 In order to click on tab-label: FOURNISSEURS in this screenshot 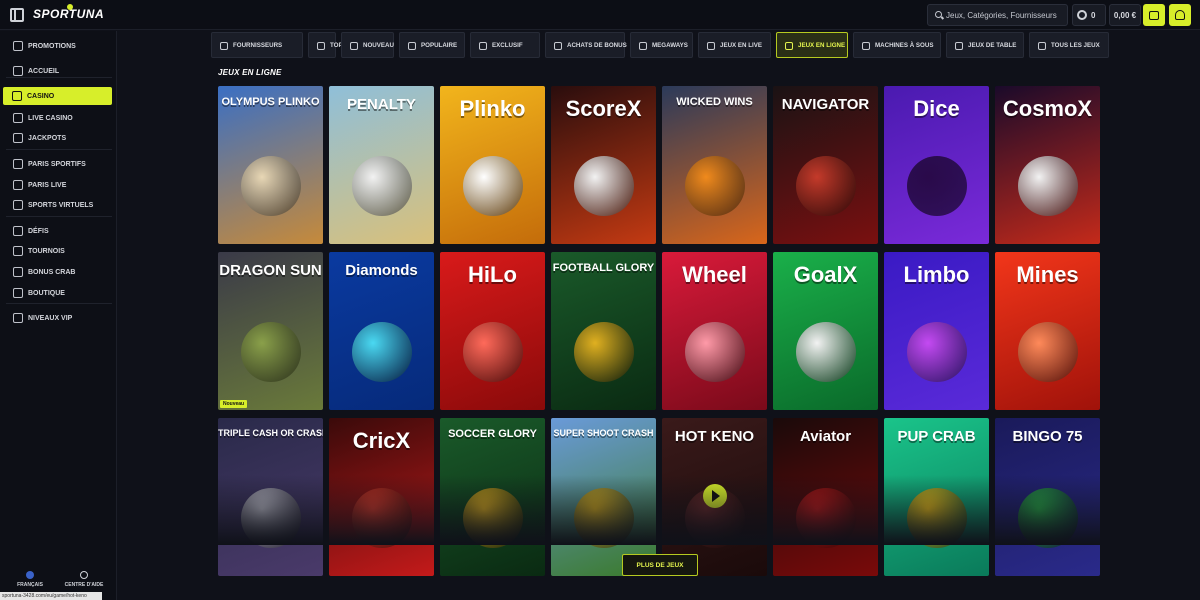, I will do `click(258, 45)`.